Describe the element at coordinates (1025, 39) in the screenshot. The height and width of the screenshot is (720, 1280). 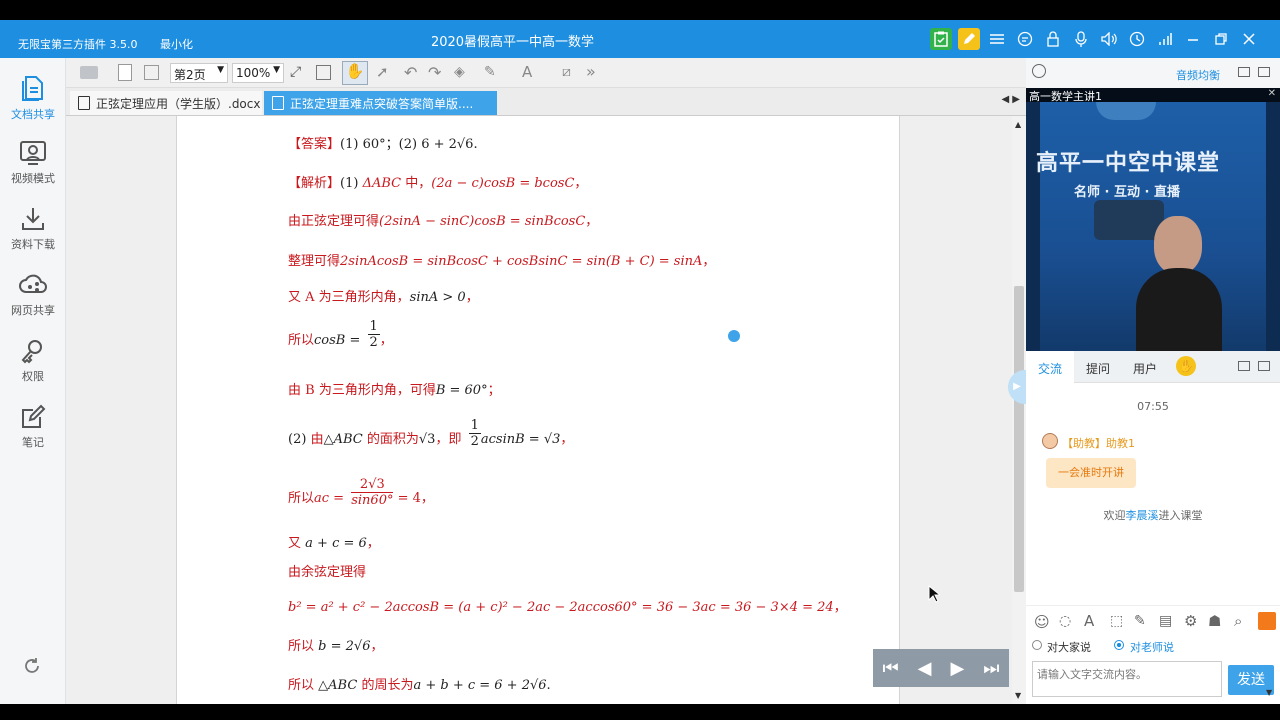
I see `message-icon` at that location.